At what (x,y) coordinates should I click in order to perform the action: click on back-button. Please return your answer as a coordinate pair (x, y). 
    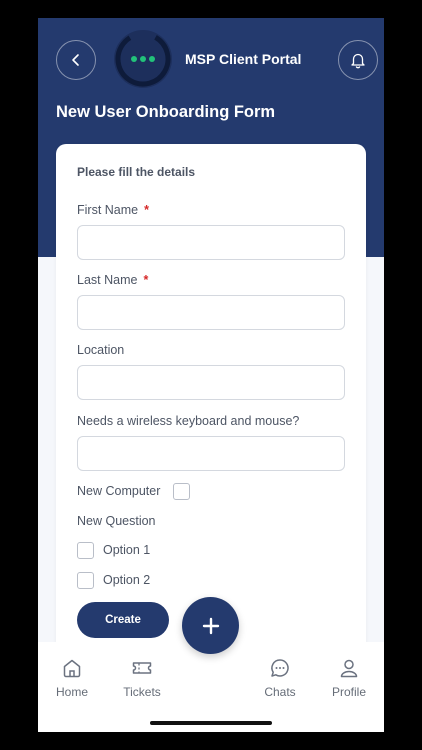
    Looking at the image, I should click on (76, 60).